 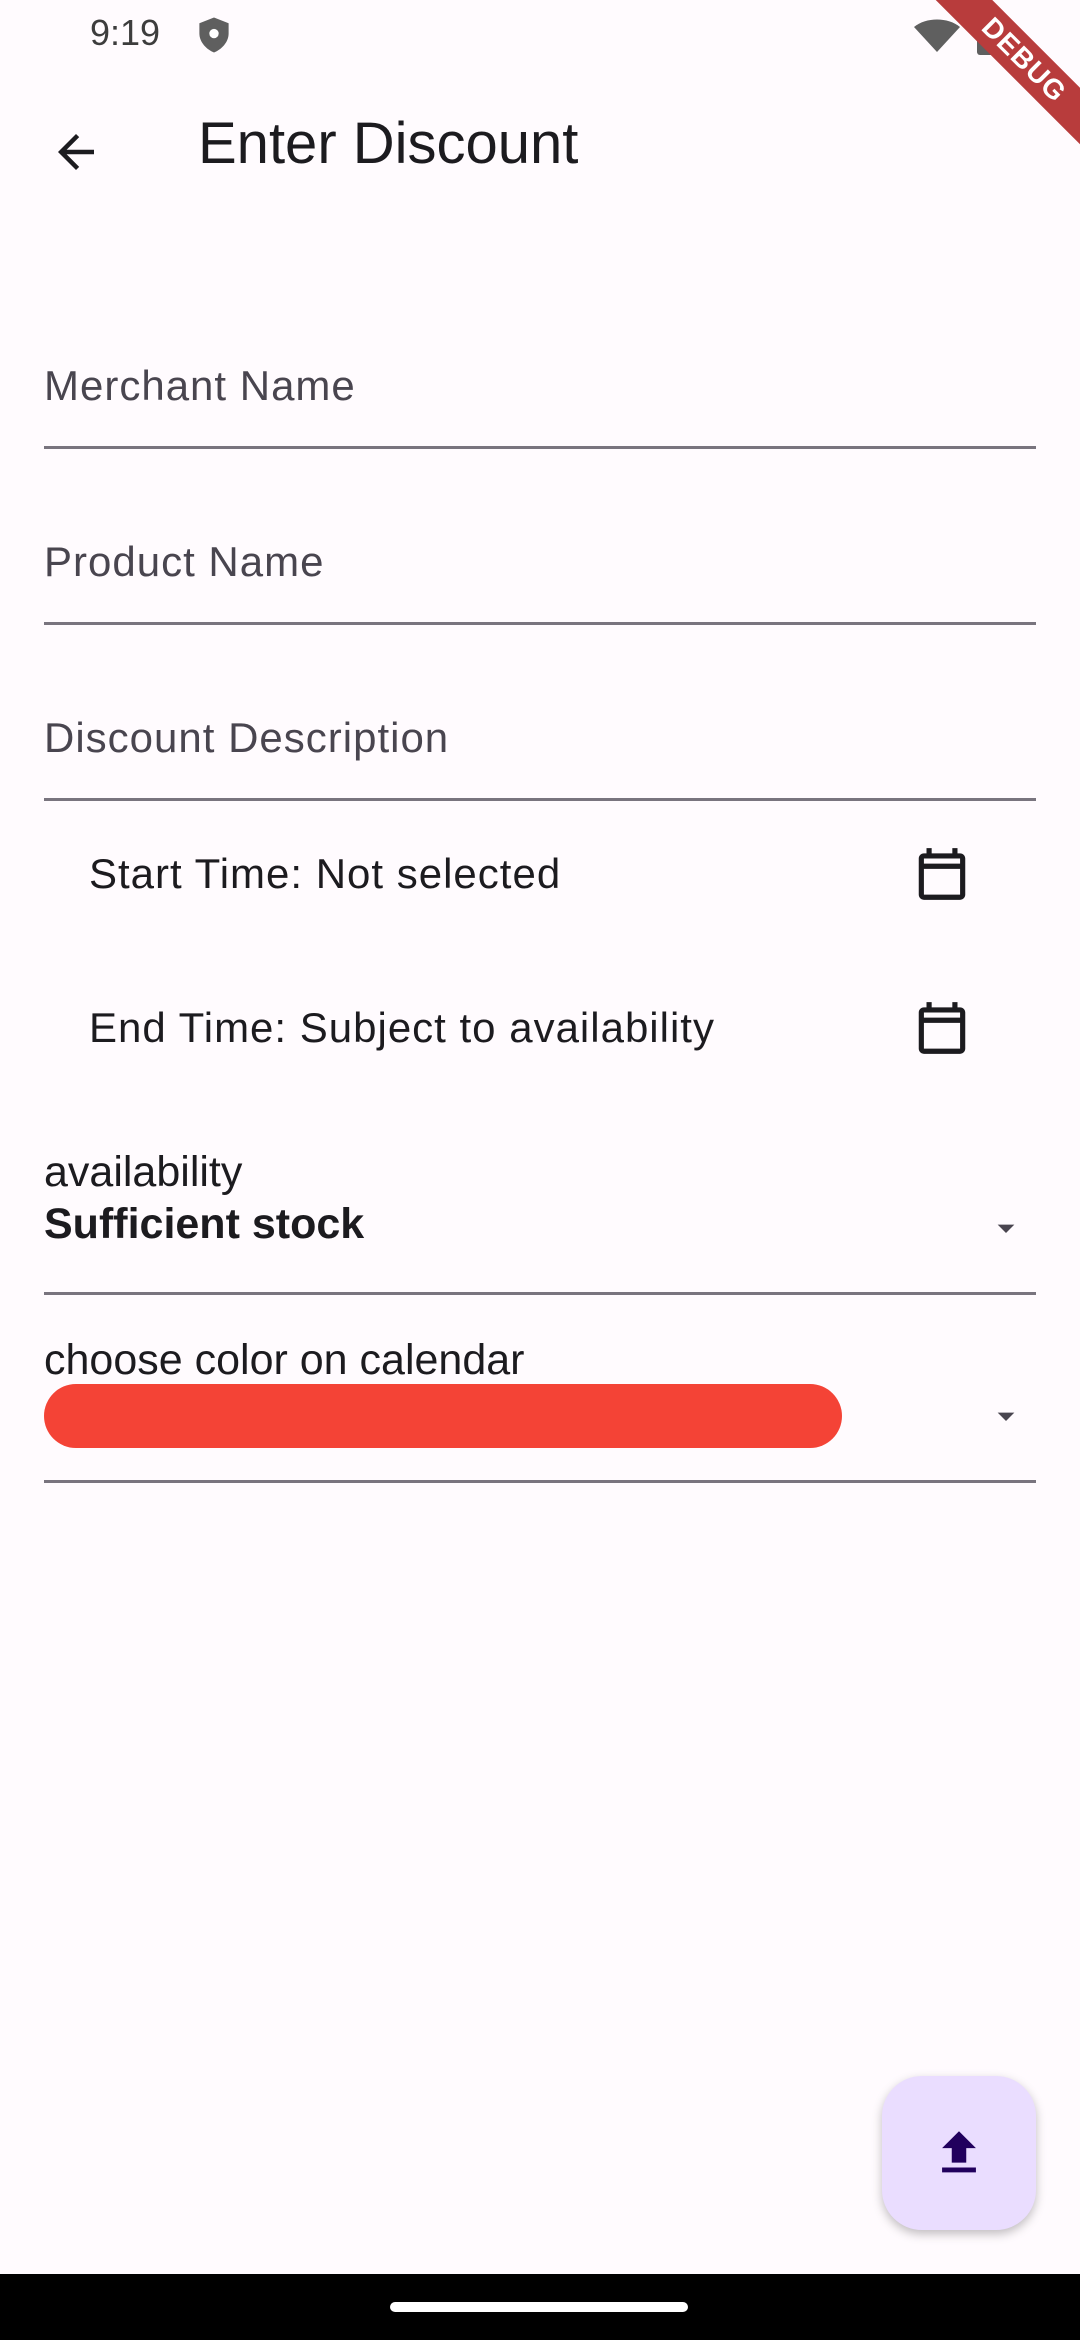 I want to click on product-name-label: Product Name, so click(x=184, y=561).